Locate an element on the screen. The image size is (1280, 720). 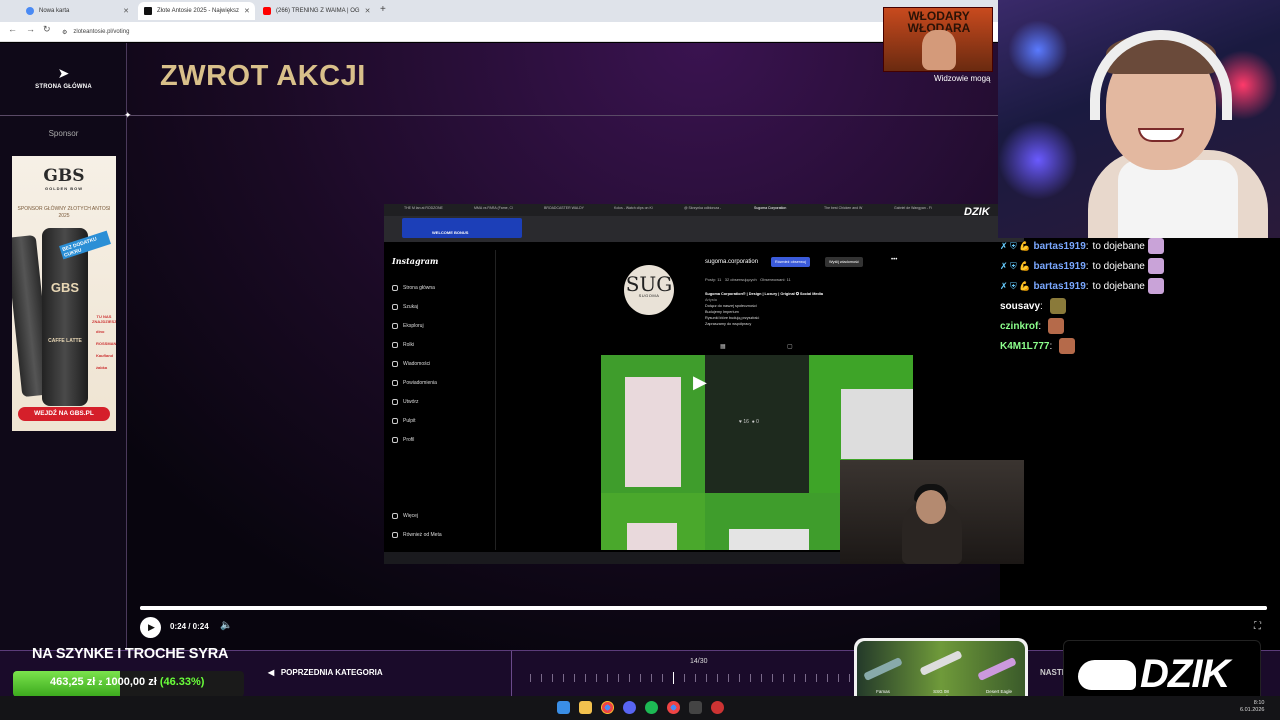
progress-bar is located at coordinates (703, 608).